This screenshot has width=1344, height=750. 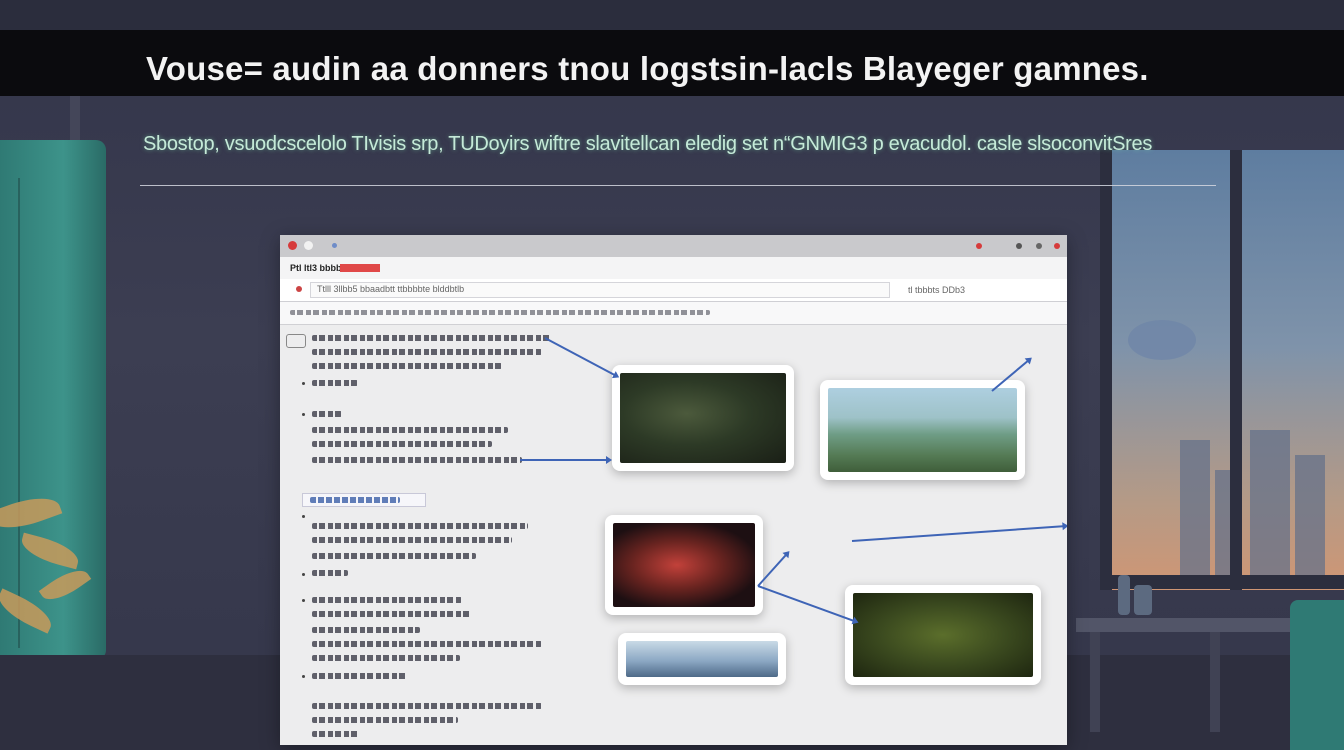 What do you see at coordinates (355, 500) in the screenshot?
I see `highlight-text` at bounding box center [355, 500].